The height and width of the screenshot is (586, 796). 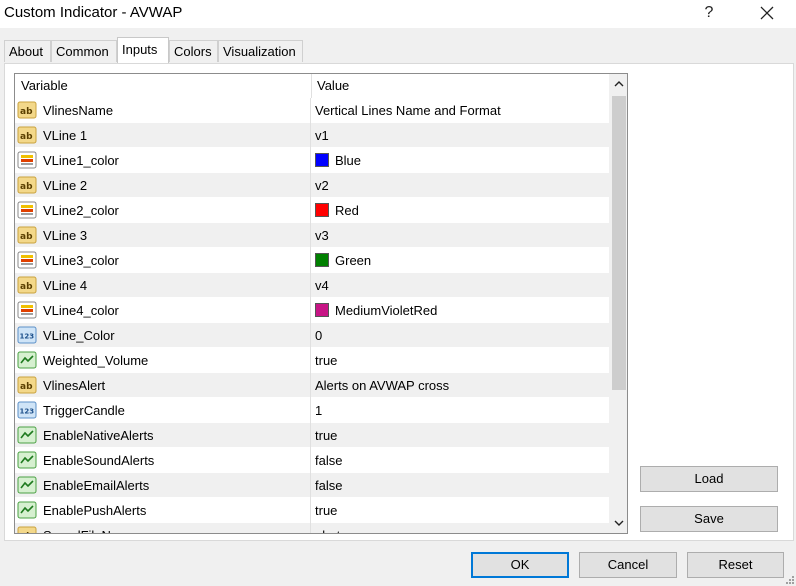 I want to click on variable-name: EnablePushAlerts, so click(x=95, y=510).